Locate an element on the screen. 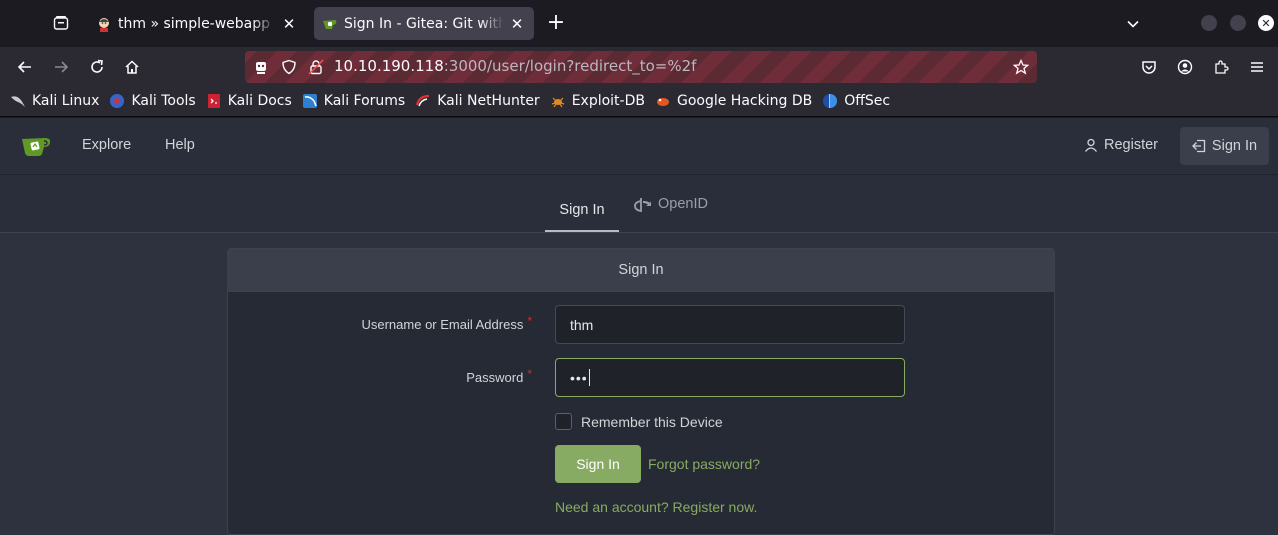 This screenshot has height=535, width=1278. home-button is located at coordinates (132, 67).